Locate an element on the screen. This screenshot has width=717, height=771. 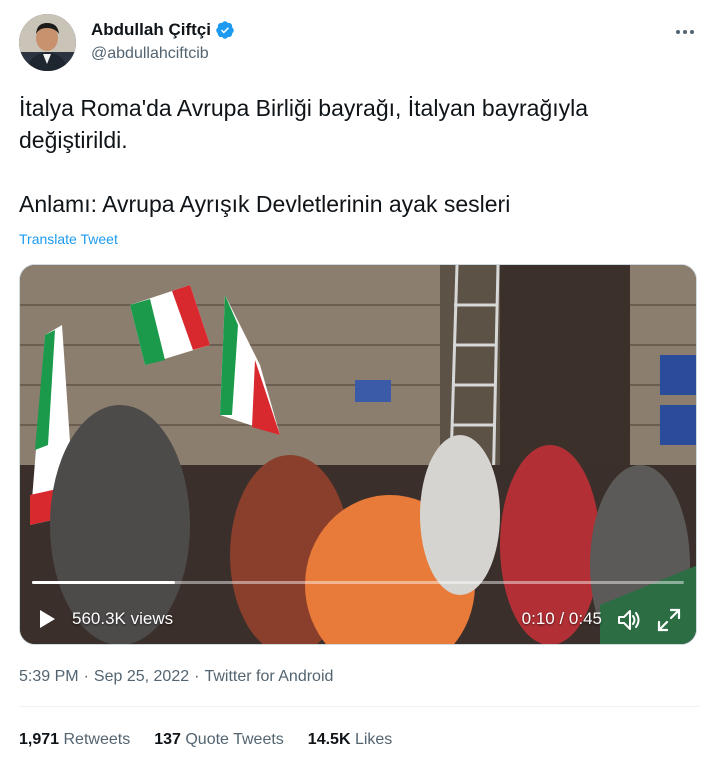
more-options-button is located at coordinates (685, 32).